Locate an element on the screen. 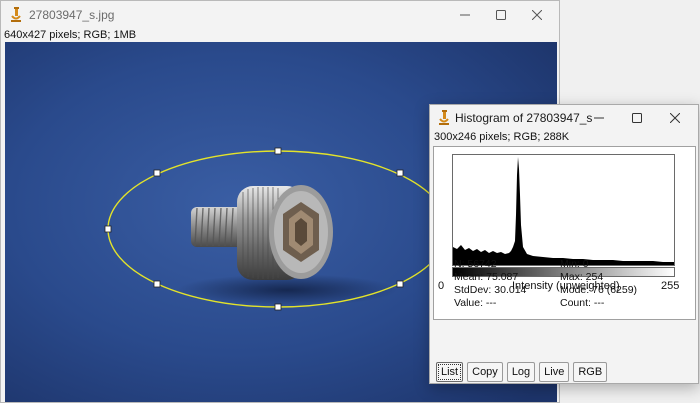 This screenshot has width=700, height=403. stat-stddev: StdDev: 30.014 is located at coordinates (490, 290).